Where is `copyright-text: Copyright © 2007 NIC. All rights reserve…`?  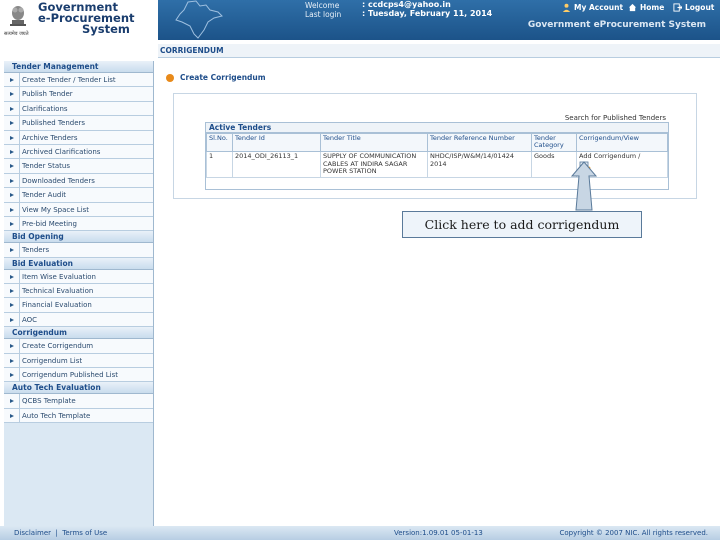
copyright-text: Copyright © 2007 NIC. All rights reserve… is located at coordinates (633, 533).